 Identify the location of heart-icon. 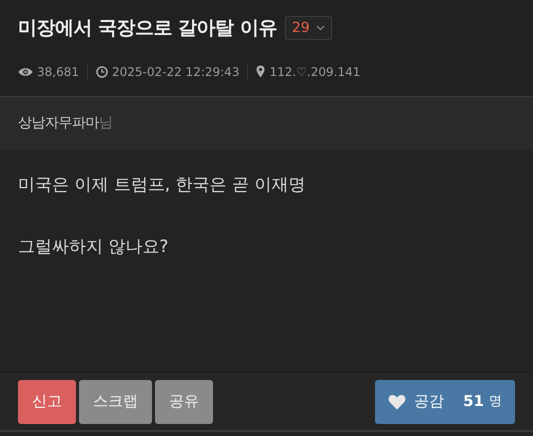
(397, 402).